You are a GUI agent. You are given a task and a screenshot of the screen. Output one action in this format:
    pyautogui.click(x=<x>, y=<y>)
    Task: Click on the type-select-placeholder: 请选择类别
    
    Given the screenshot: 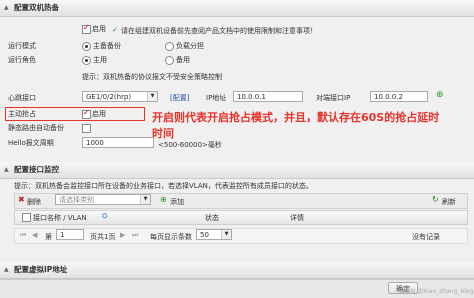 What is the action you would take?
    pyautogui.click(x=76, y=200)
    